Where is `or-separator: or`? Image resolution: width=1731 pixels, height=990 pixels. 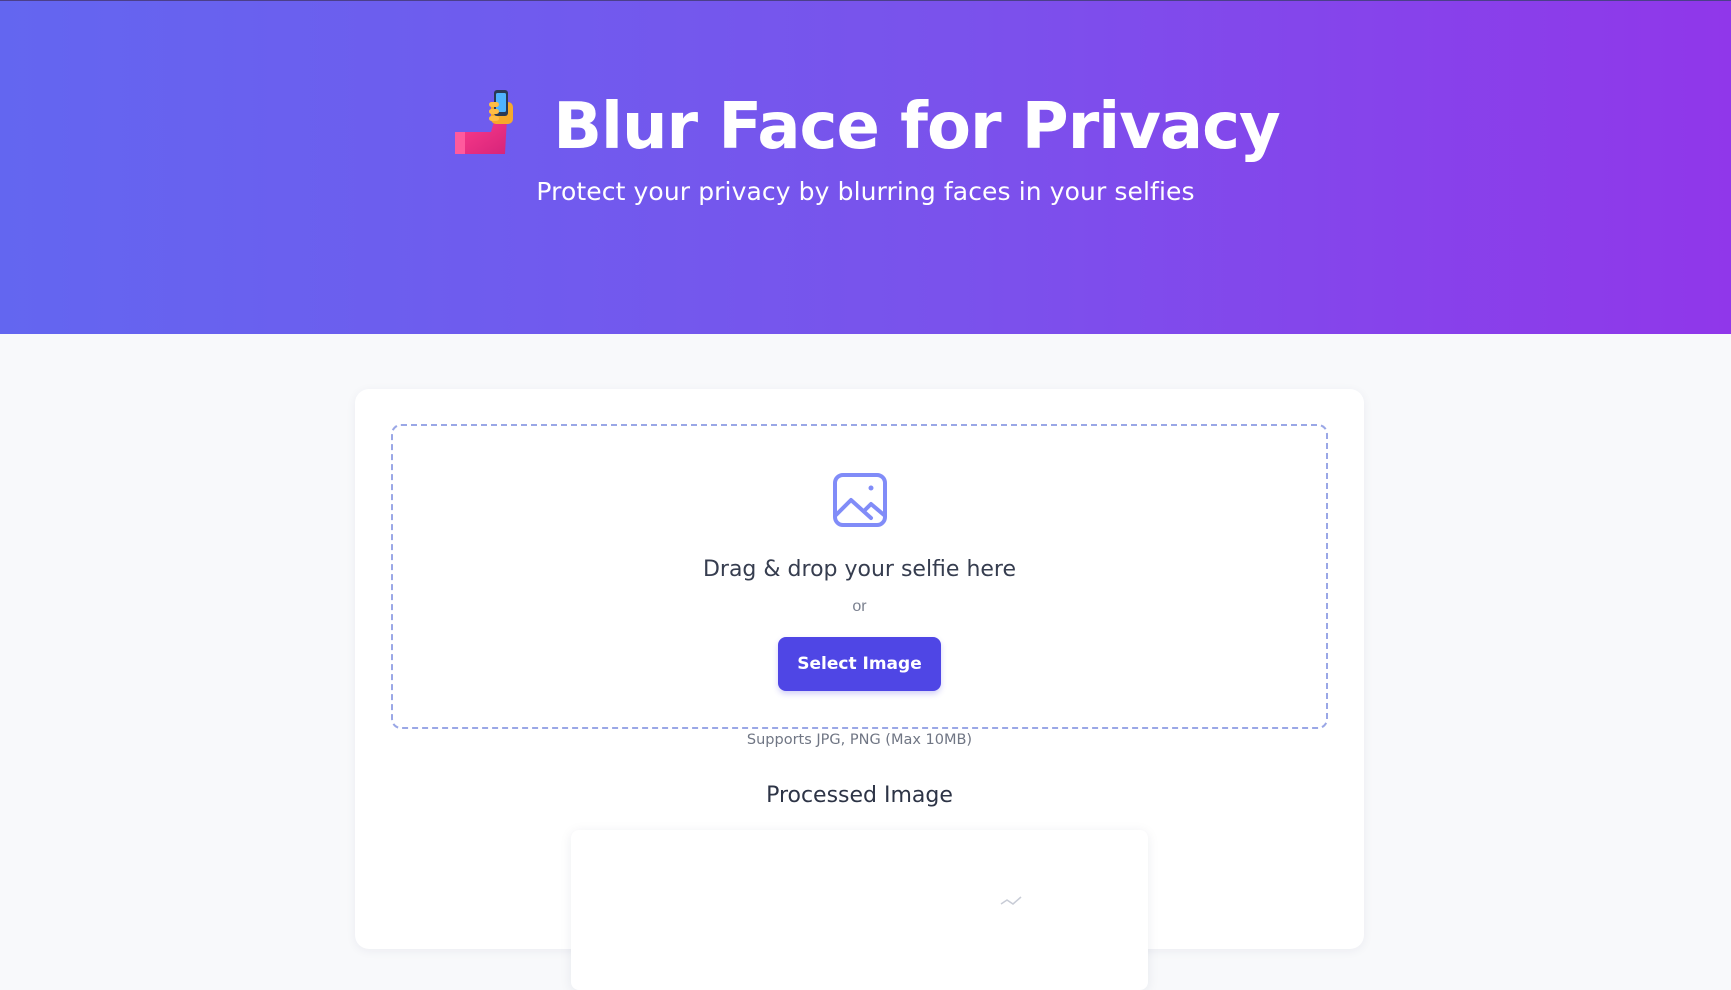 or-separator: or is located at coordinates (859, 606).